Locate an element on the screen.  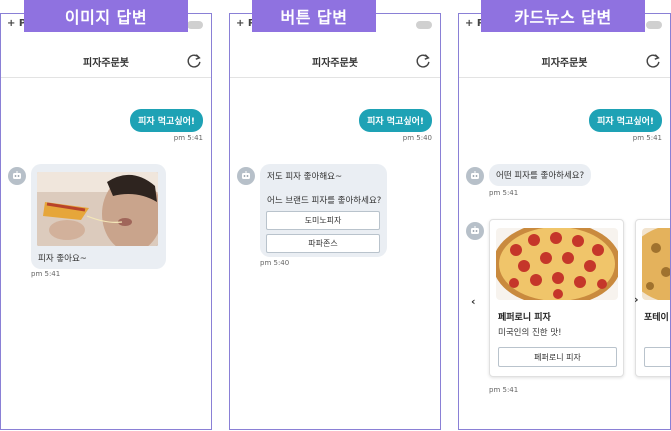
option-button-papajohns: 파파존스 is located at coordinates (323, 243).